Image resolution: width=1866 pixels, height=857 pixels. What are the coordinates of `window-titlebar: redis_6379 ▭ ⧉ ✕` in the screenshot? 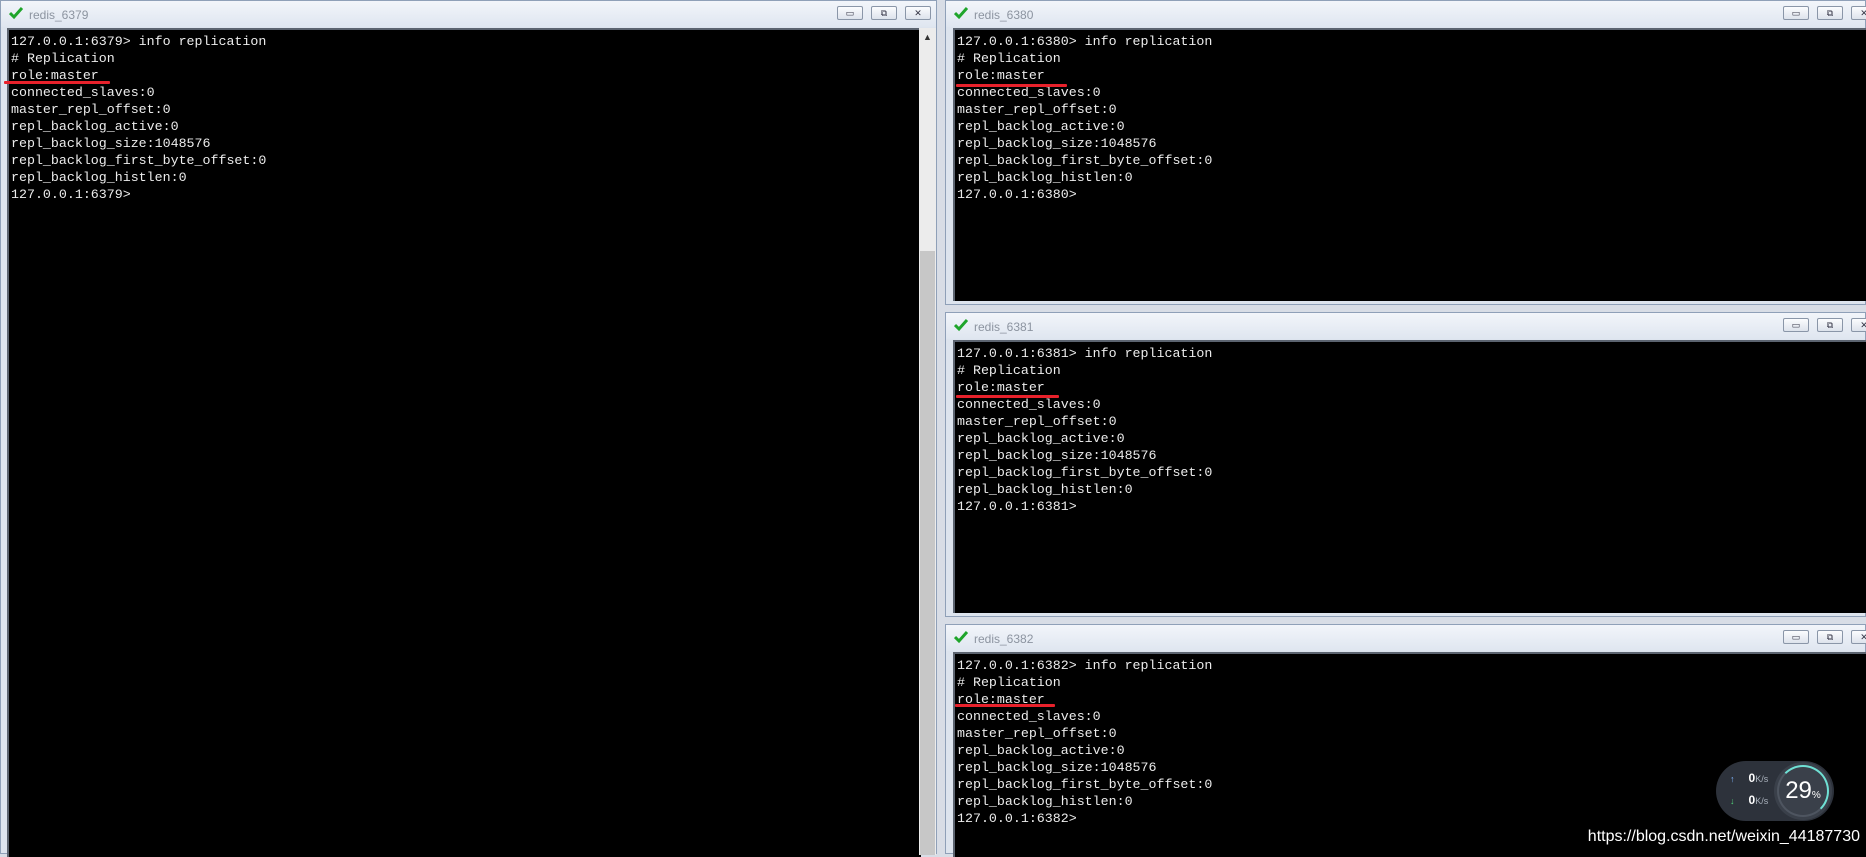 It's located at (468, 14).